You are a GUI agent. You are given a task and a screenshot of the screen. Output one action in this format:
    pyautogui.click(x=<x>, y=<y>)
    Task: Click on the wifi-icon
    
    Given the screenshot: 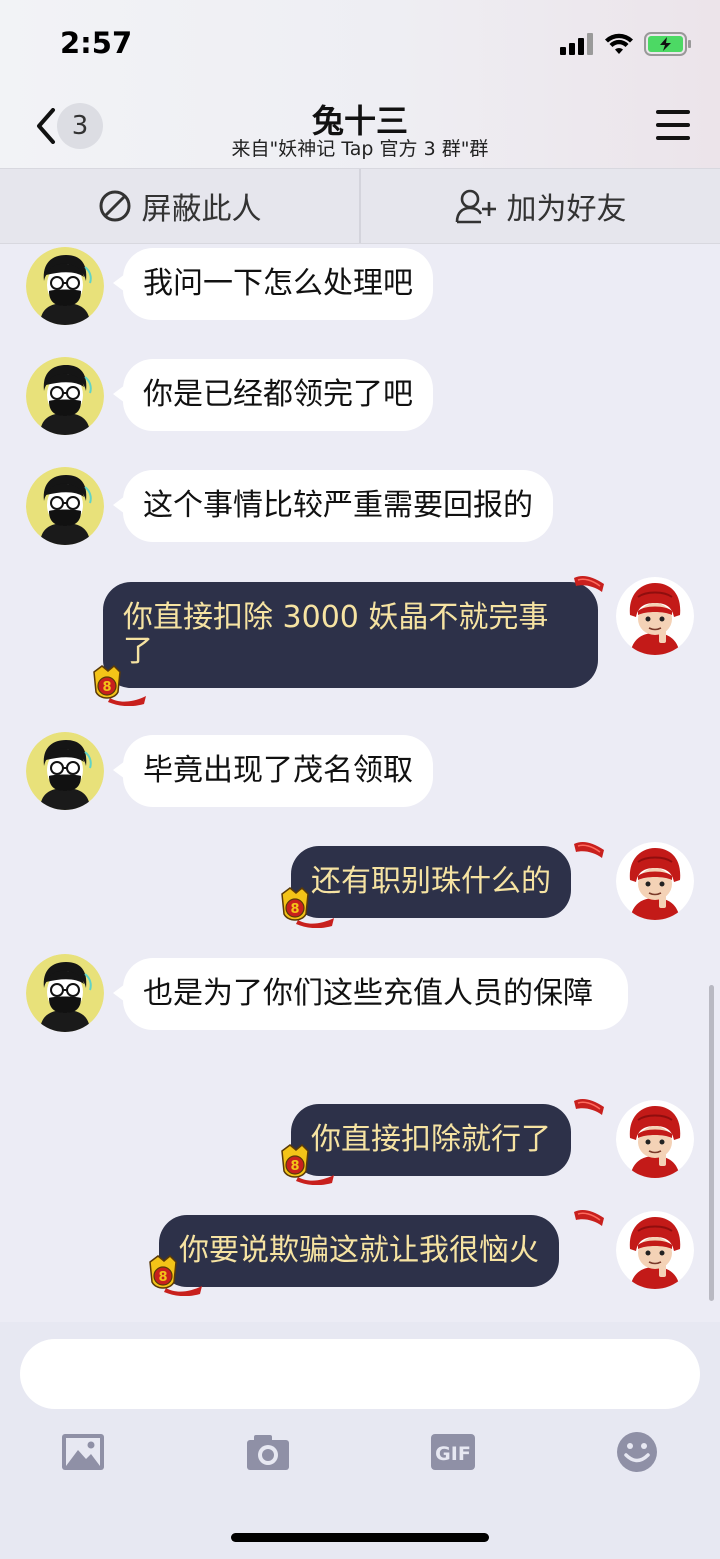 What is the action you would take?
    pyautogui.click(x=619, y=43)
    